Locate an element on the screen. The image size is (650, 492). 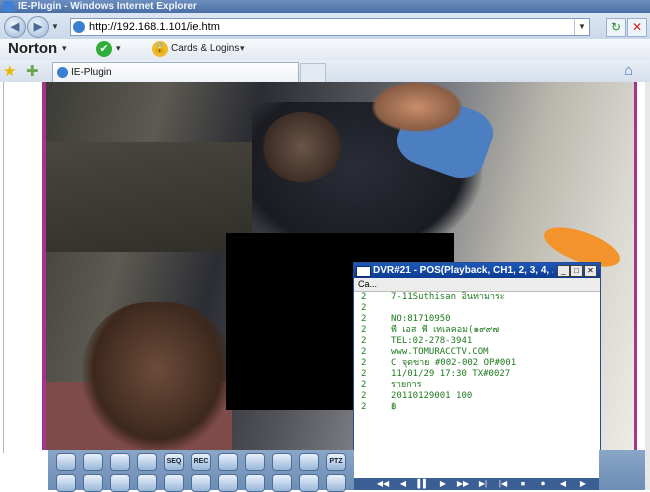
player-toolbar: SEQ REC PTZ is located at coordinates (201, 471).